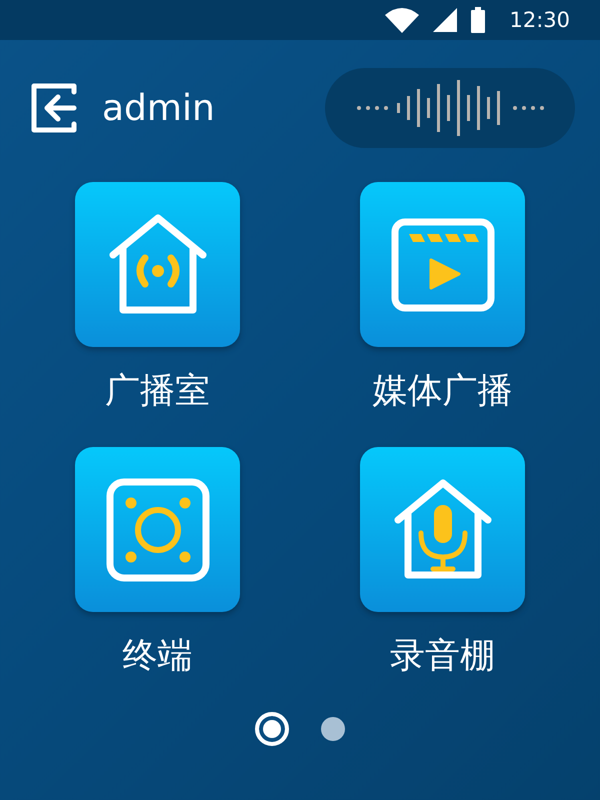  Describe the element at coordinates (157, 391) in the screenshot. I see `tile-label: 广播室` at that location.